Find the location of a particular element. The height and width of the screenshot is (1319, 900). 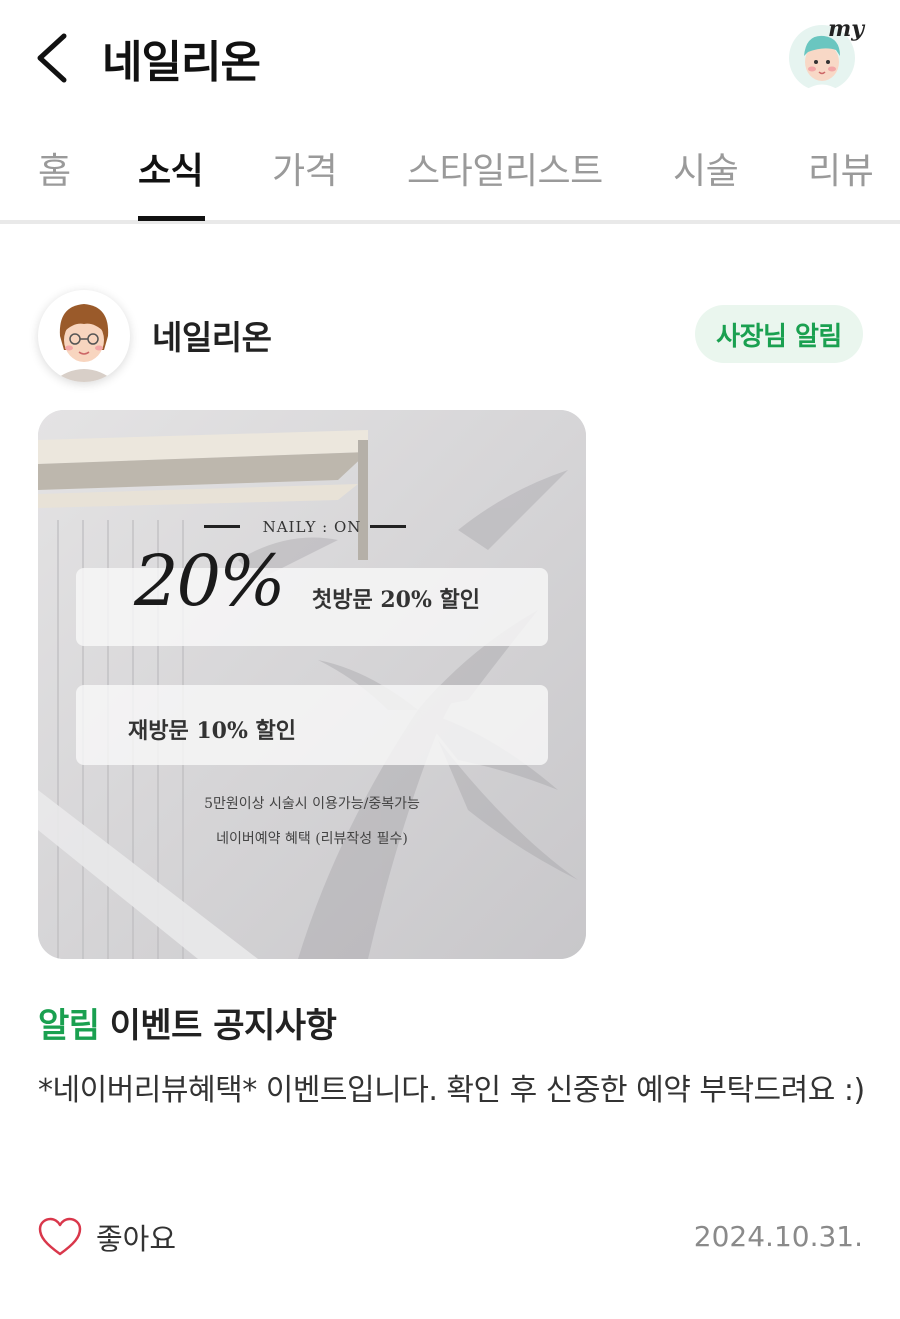

post-title: 알림 이벤트 공지사항 is located at coordinates (187, 1022).